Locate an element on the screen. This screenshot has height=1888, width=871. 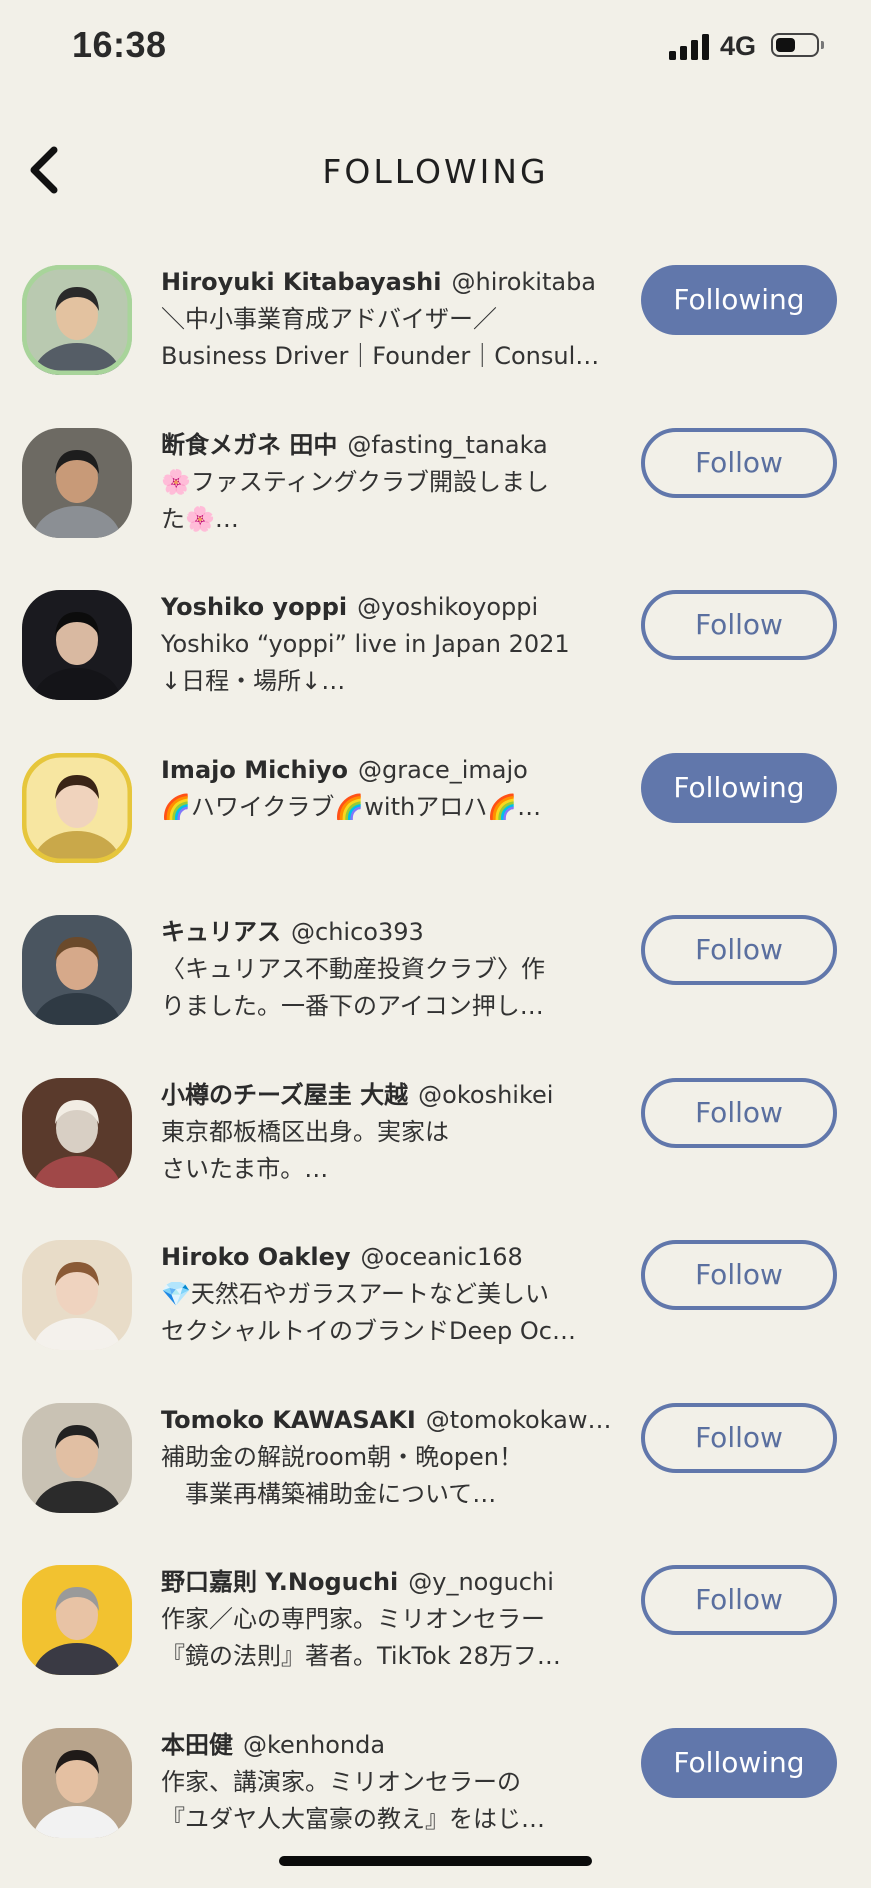
user-handle: @fasting_tanaka is located at coordinates (447, 445).